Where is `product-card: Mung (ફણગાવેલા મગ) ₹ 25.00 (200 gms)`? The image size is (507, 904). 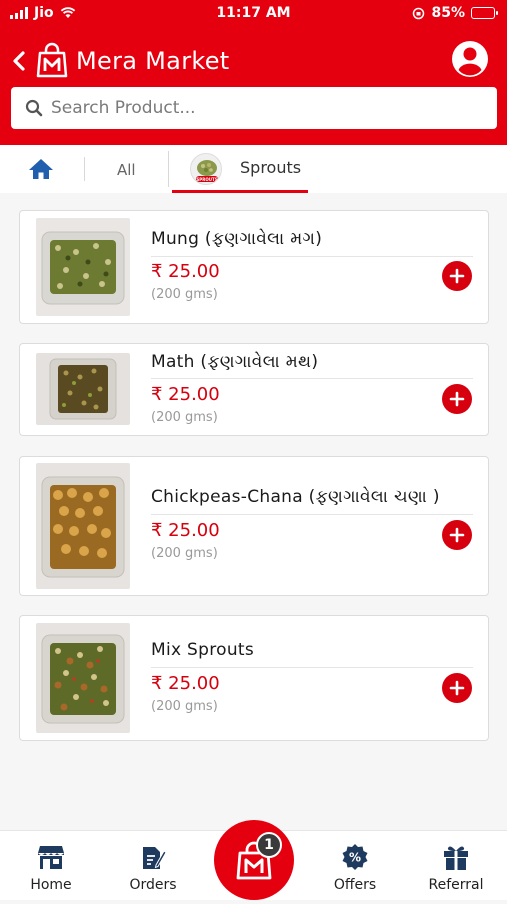
product-card: Mung (ફણગાવેલા મગ) ₹ 25.00 (200 gms) is located at coordinates (254, 267).